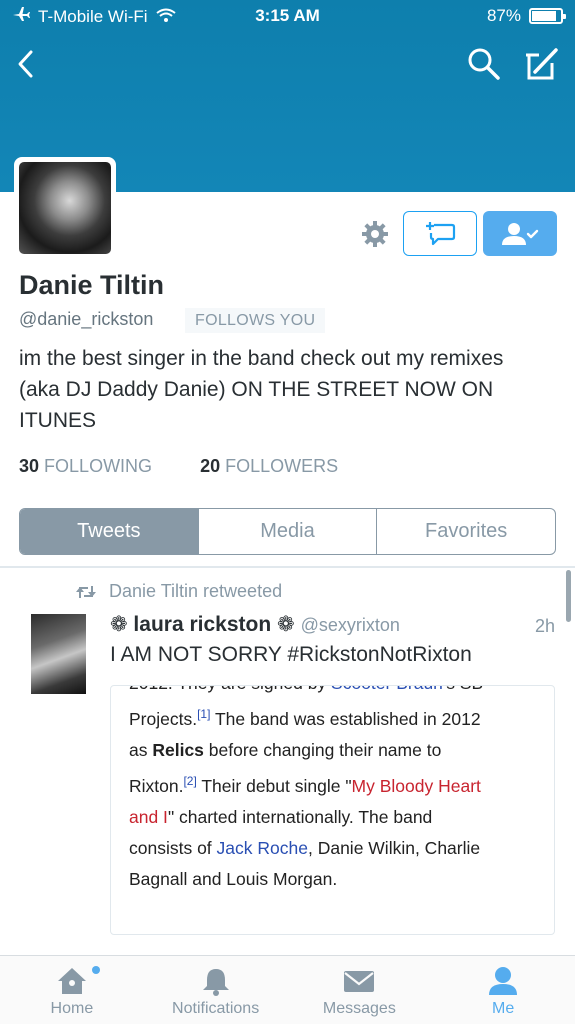 Image resolution: width=575 pixels, height=1024 pixels. What do you see at coordinates (210, 466) in the screenshot?
I see `followers-count: 20` at bounding box center [210, 466].